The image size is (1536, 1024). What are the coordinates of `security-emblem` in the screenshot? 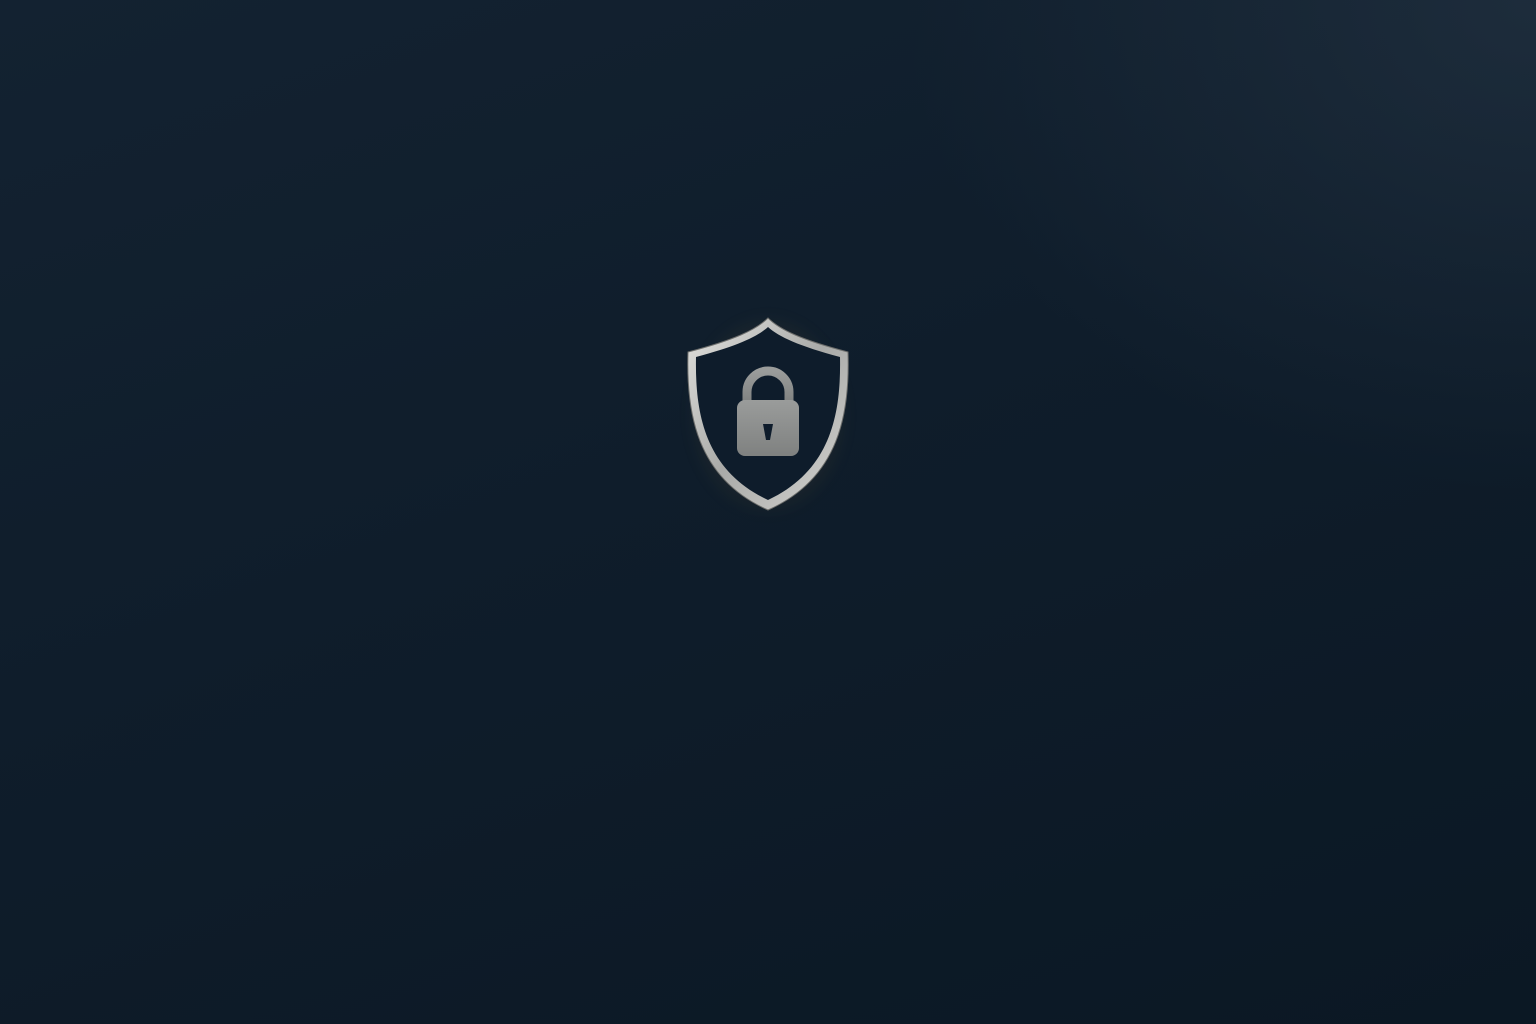 It's located at (768, 416).